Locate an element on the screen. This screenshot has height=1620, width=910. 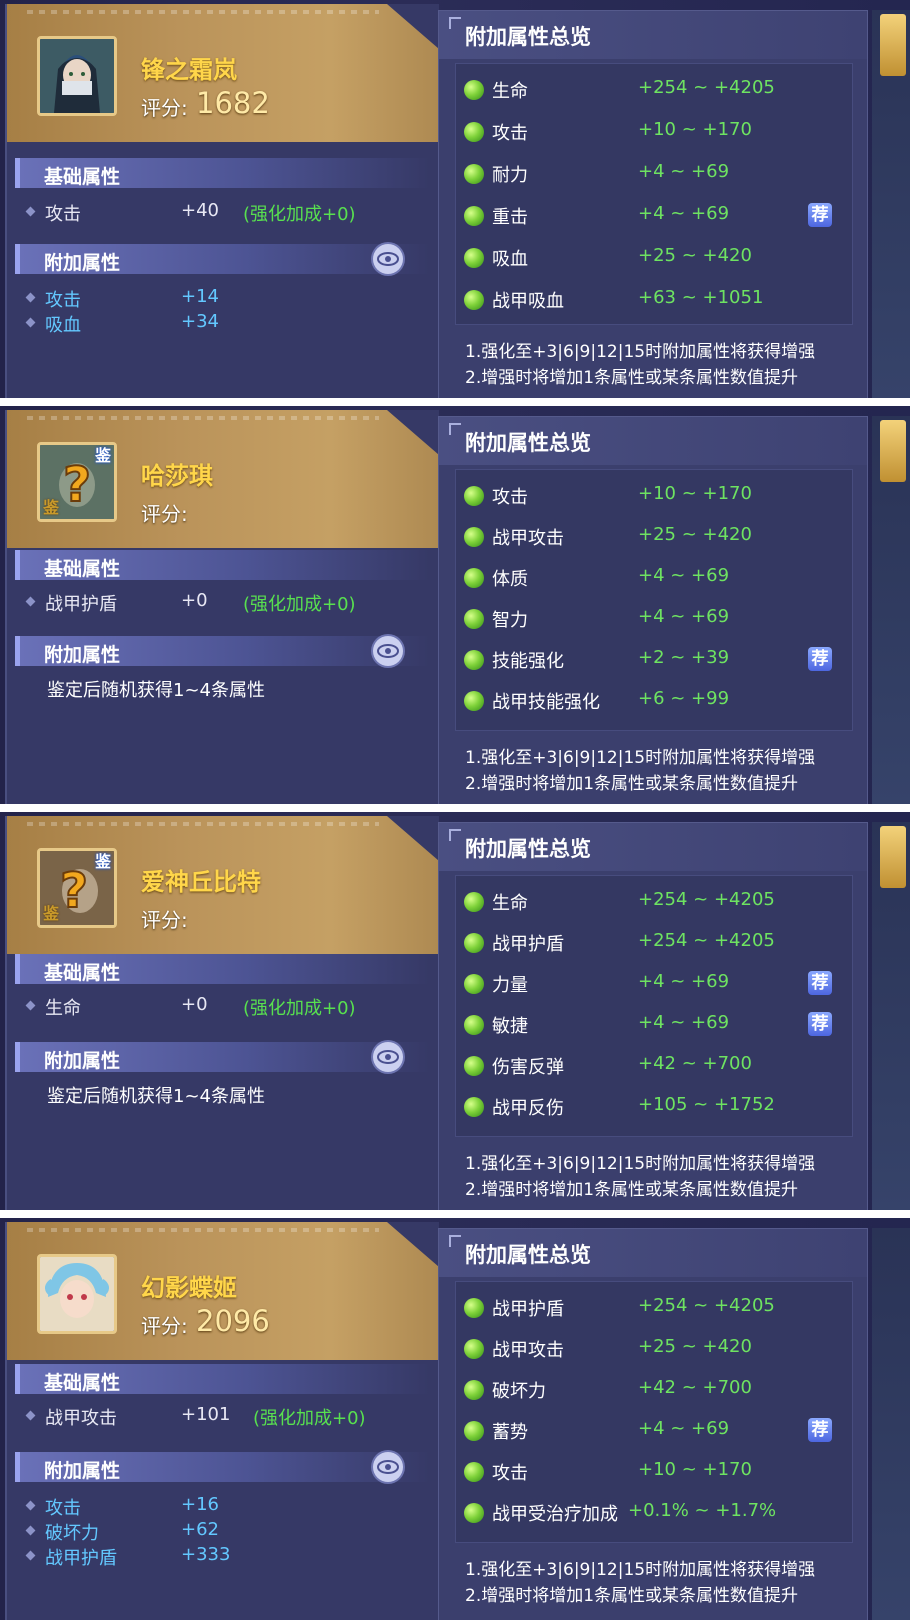
attr-name: 耐力 is located at coordinates (510, 175).